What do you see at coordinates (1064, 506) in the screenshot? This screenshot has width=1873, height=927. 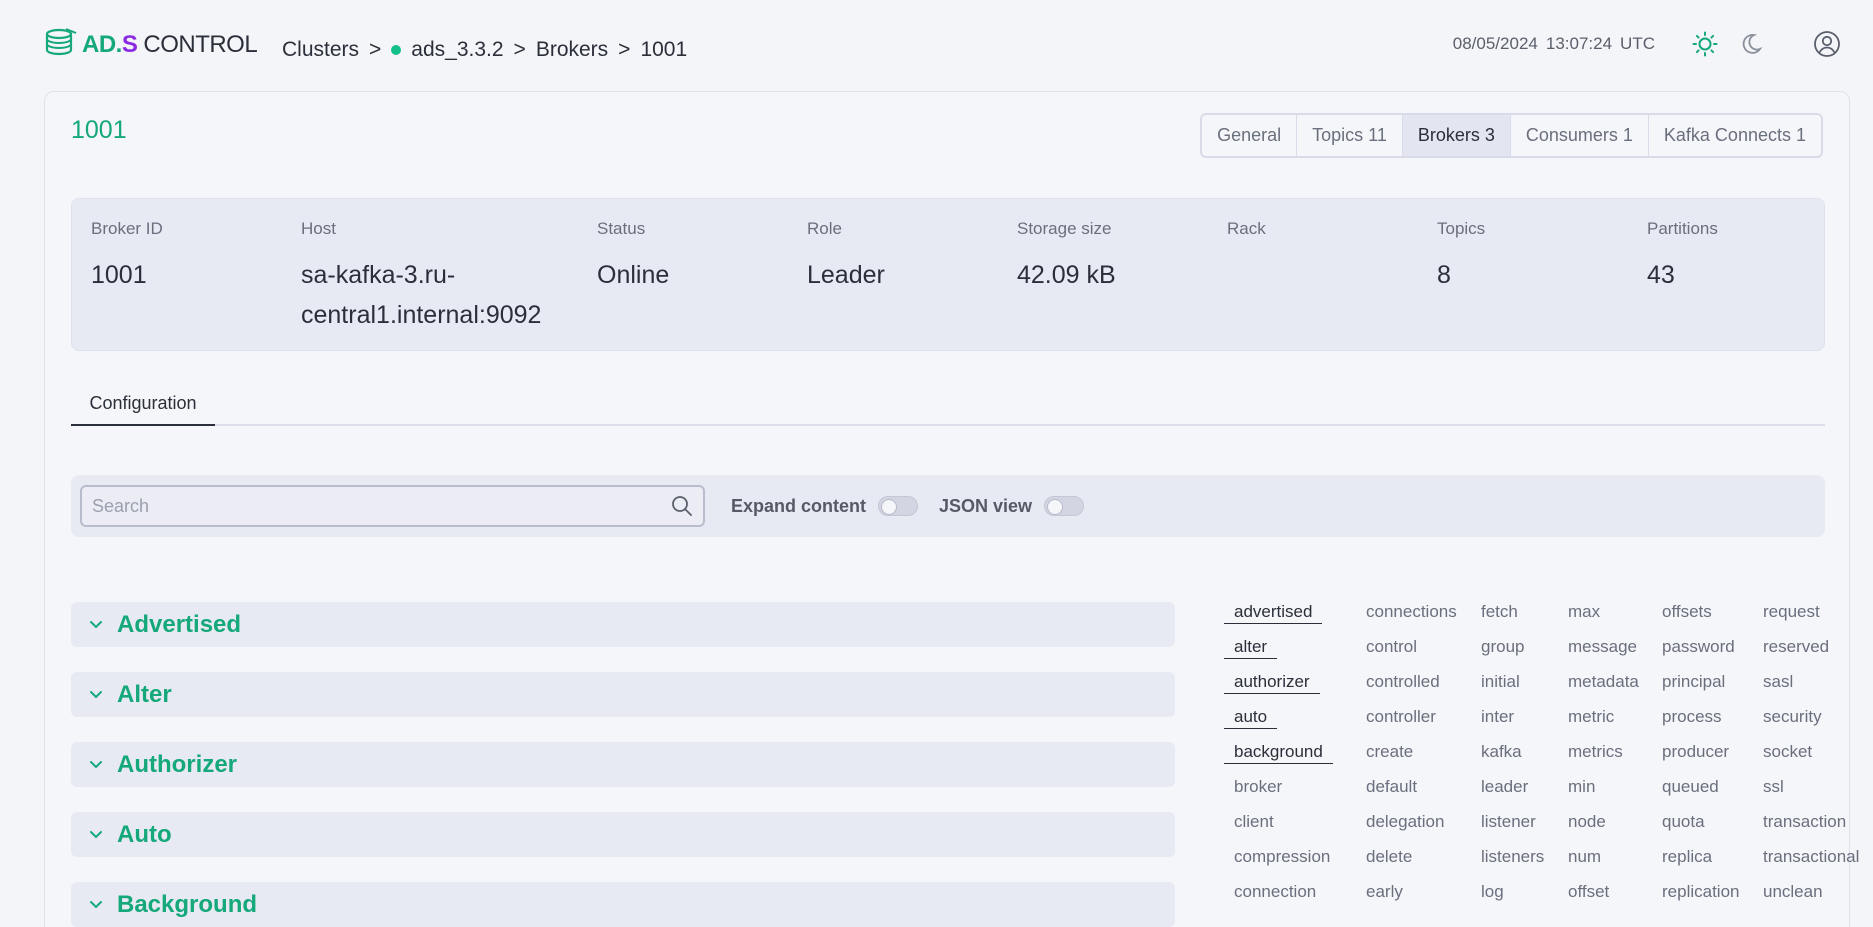 I see `json-view-toggle` at bounding box center [1064, 506].